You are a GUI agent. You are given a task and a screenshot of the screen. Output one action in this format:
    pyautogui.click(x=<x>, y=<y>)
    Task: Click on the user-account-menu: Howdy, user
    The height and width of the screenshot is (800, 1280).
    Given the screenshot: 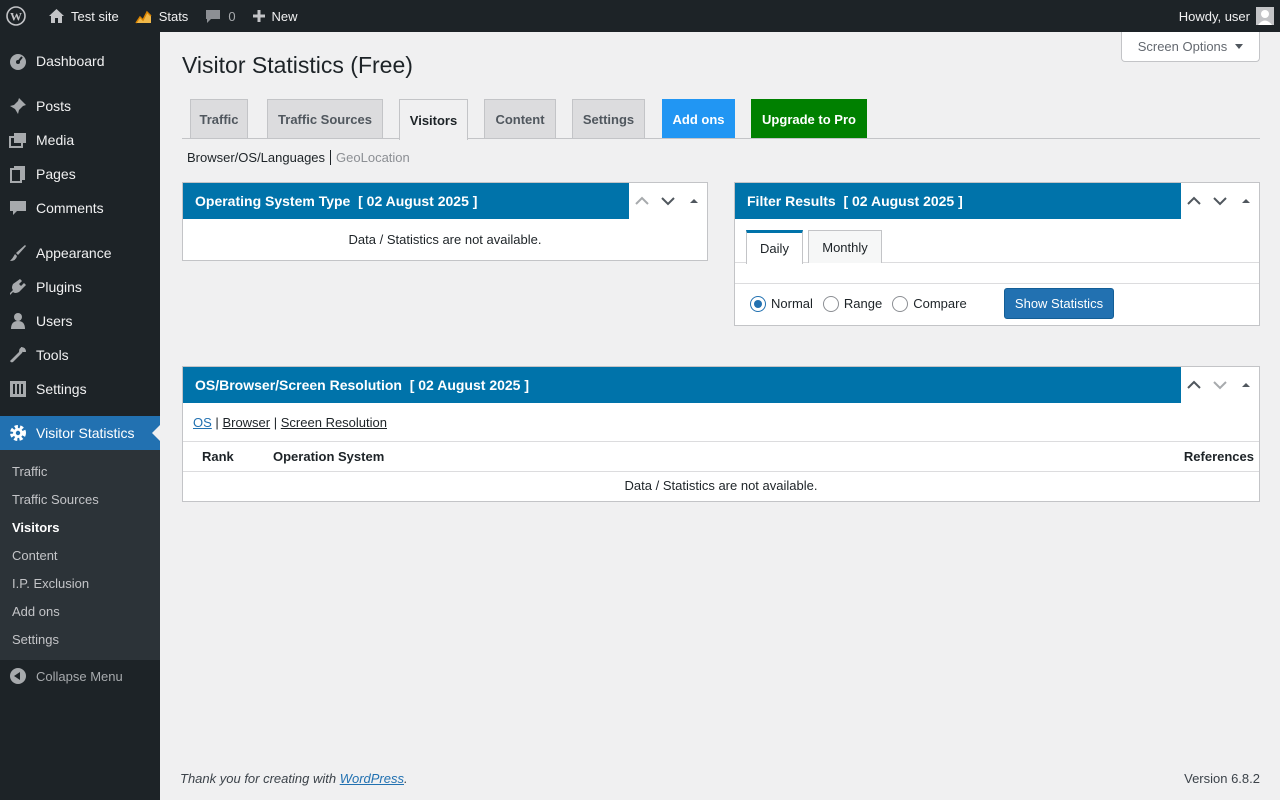 What is the action you would take?
    pyautogui.click(x=1229, y=16)
    